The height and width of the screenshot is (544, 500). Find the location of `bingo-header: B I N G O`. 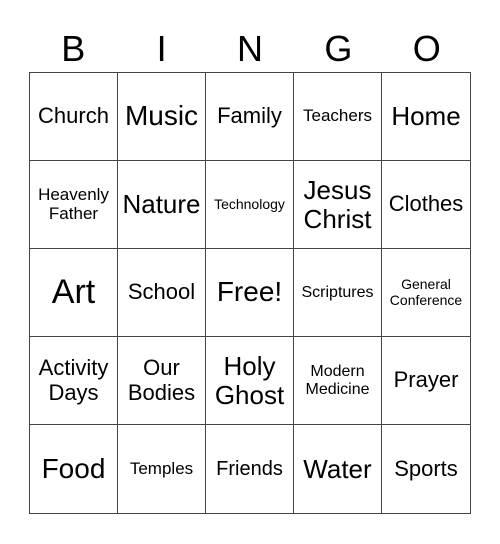

bingo-header: B I N G O is located at coordinates (250, 49).